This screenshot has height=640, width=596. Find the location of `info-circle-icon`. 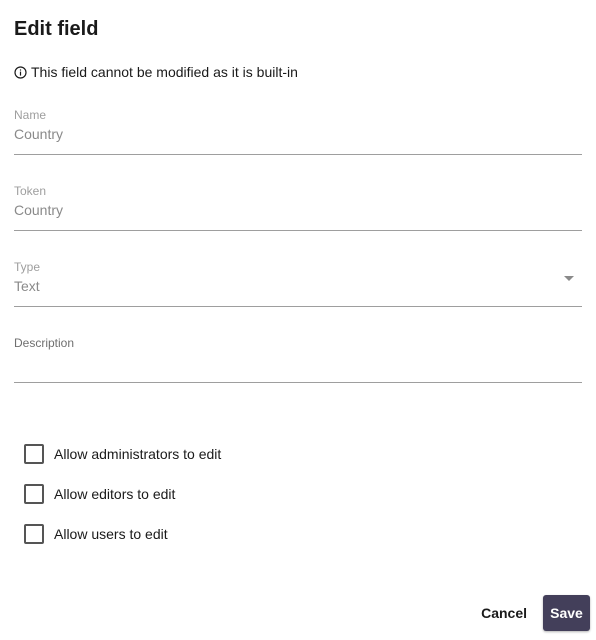

info-circle-icon is located at coordinates (20, 72).